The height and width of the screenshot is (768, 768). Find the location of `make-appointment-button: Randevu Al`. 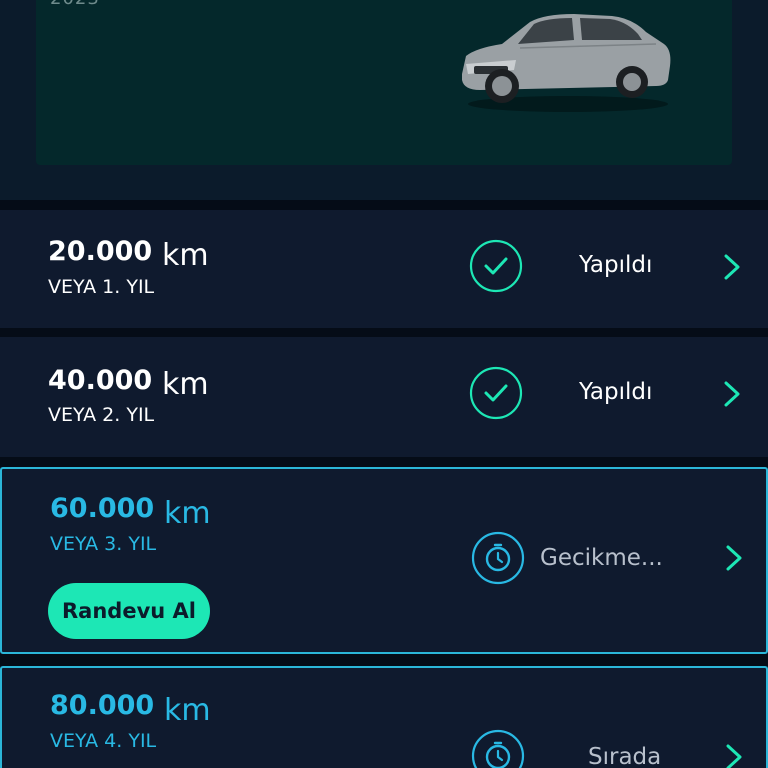

make-appointment-button: Randevu Al is located at coordinates (129, 611).